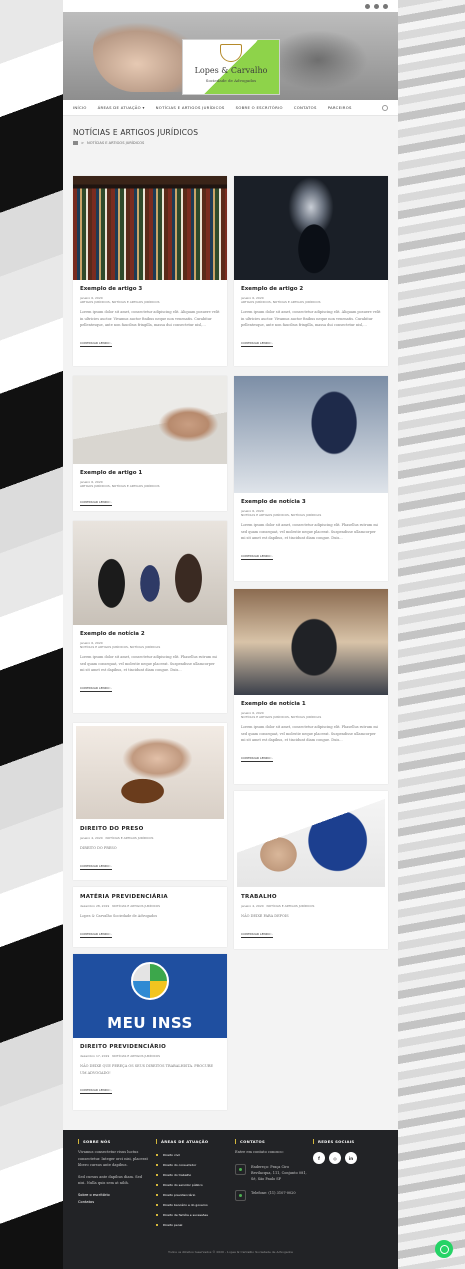  Describe the element at coordinates (259, 107) in the screenshot. I see `nav-item-sobre: SOBRE O ESCRITÓRIO` at that location.